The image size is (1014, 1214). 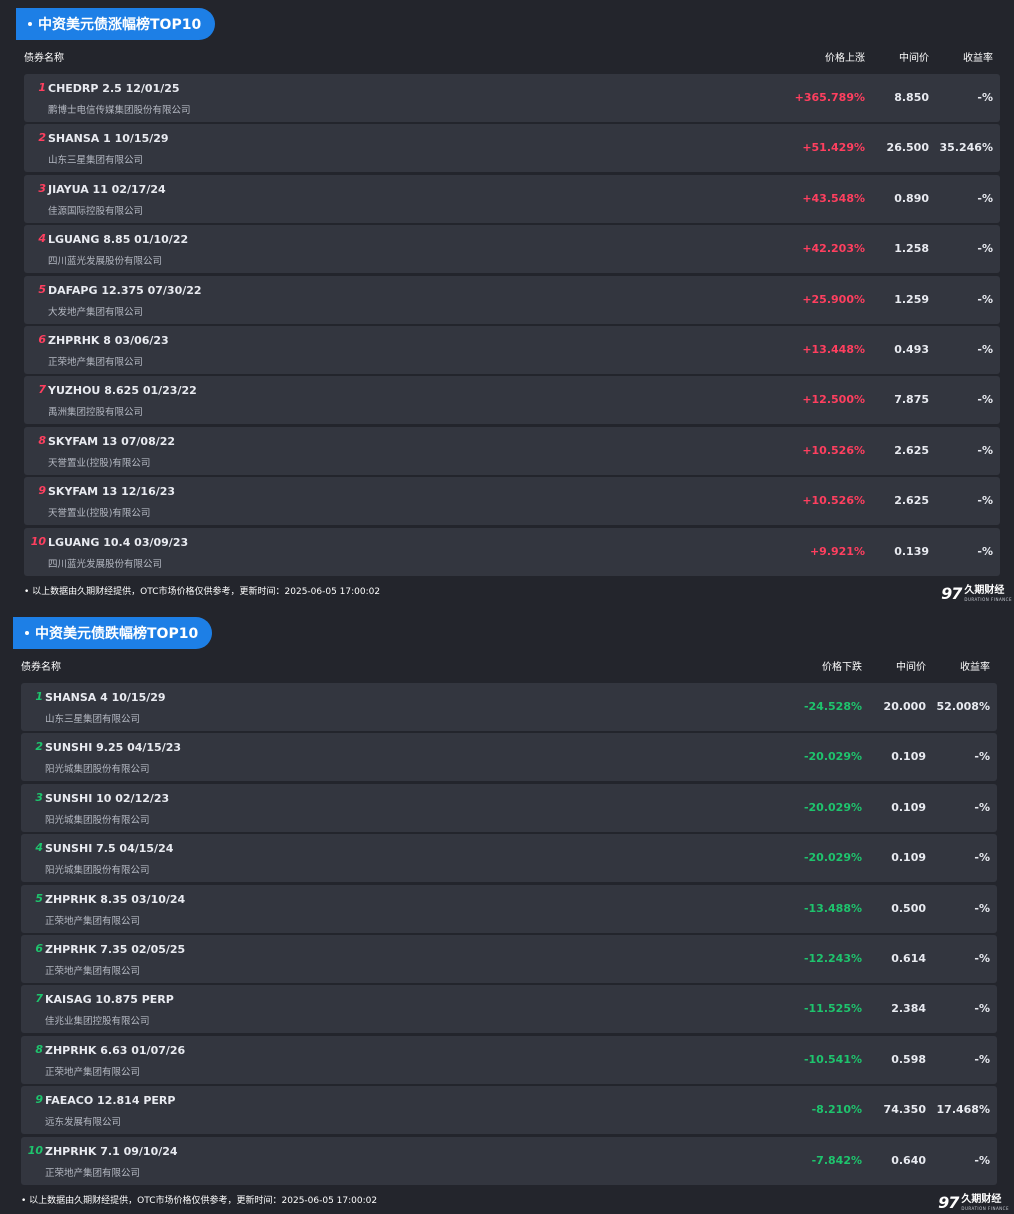 I want to click on bond-code: ZHPRHK 7.35 02/05/25, so click(x=115, y=949).